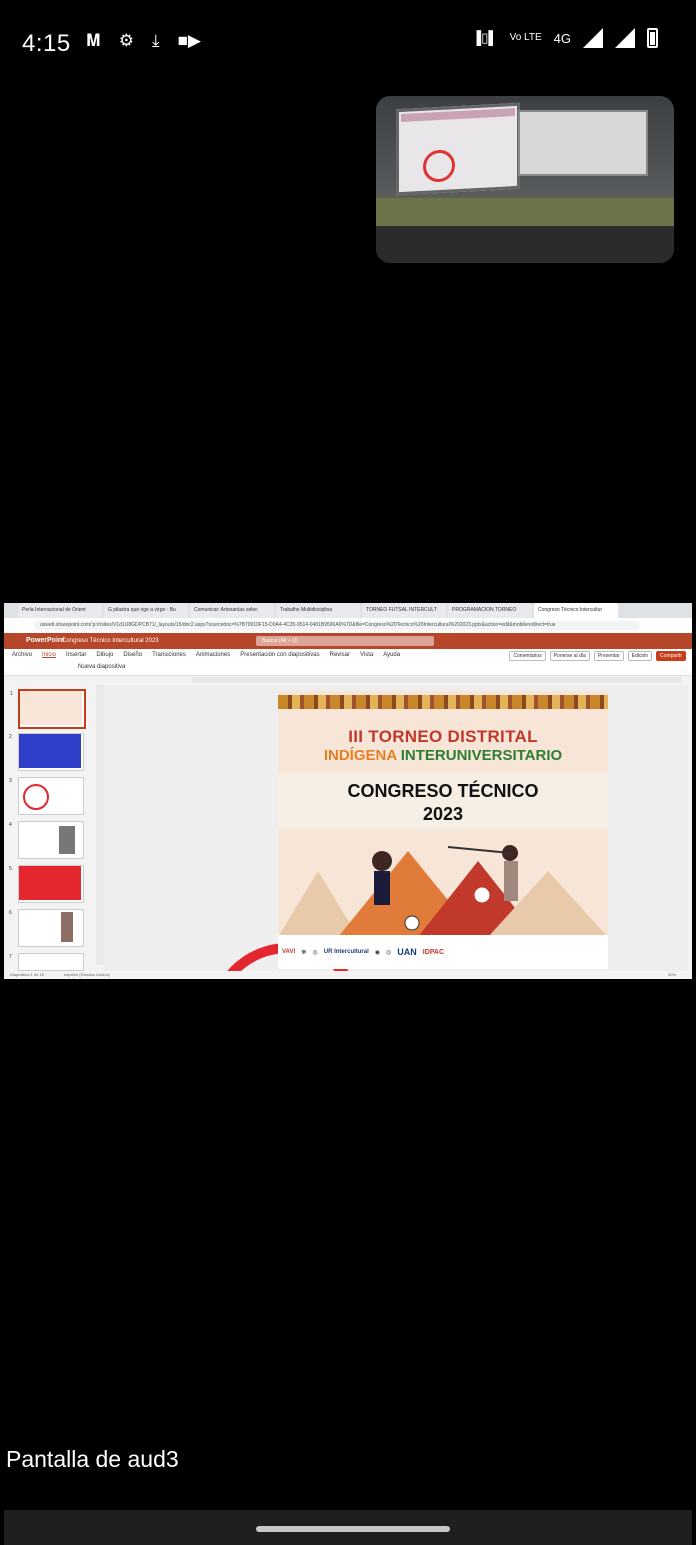 The image size is (696, 1545). I want to click on comments-button: Comentarios, so click(527, 656).